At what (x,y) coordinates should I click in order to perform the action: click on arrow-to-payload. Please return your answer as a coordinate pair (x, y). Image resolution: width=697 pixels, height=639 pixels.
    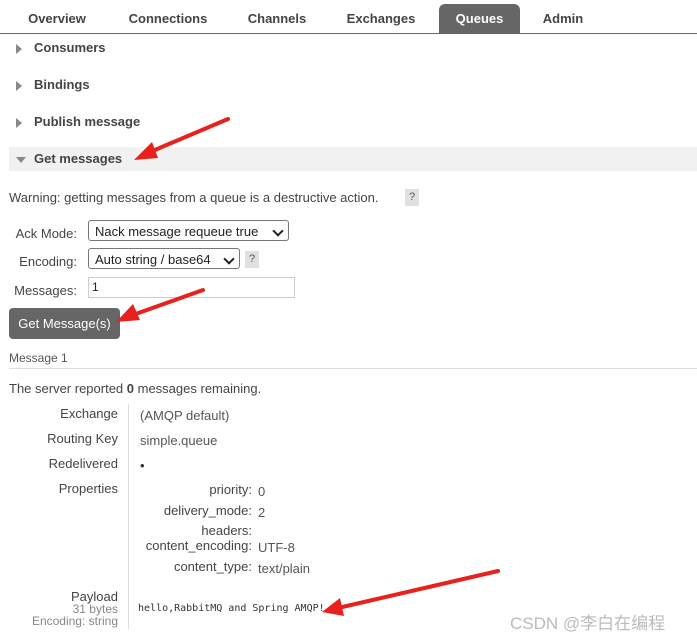
    Looking at the image, I should click on (418, 589).